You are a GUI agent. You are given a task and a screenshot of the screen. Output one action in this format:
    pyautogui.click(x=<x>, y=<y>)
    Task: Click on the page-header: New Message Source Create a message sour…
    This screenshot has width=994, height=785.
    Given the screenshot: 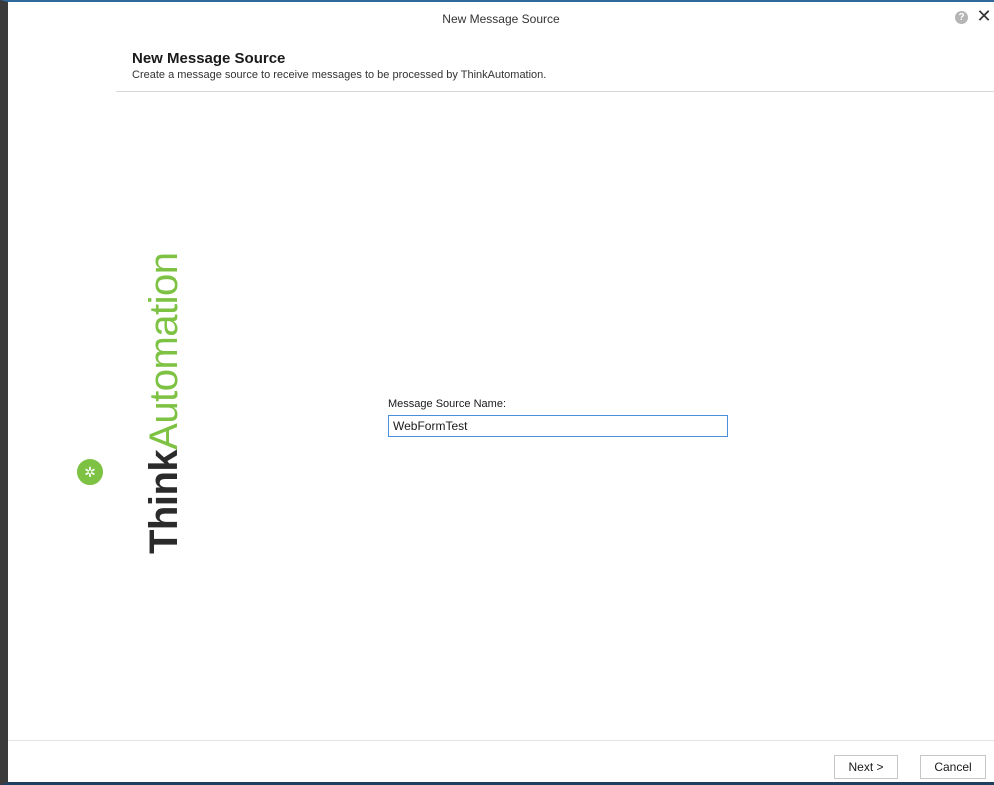 What is the action you would take?
    pyautogui.click(x=339, y=66)
    